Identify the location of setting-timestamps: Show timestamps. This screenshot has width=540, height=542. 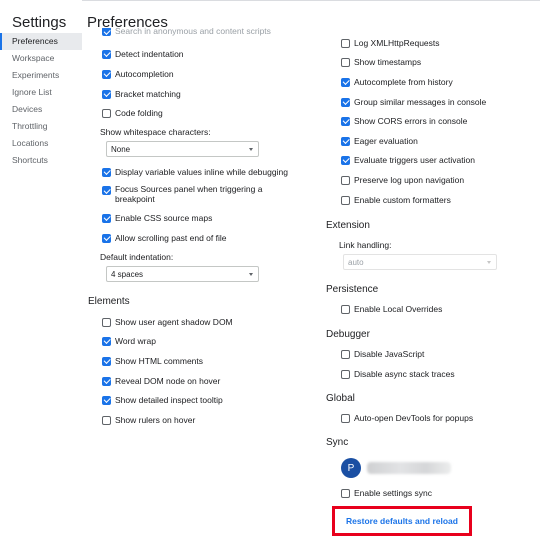
(381, 62).